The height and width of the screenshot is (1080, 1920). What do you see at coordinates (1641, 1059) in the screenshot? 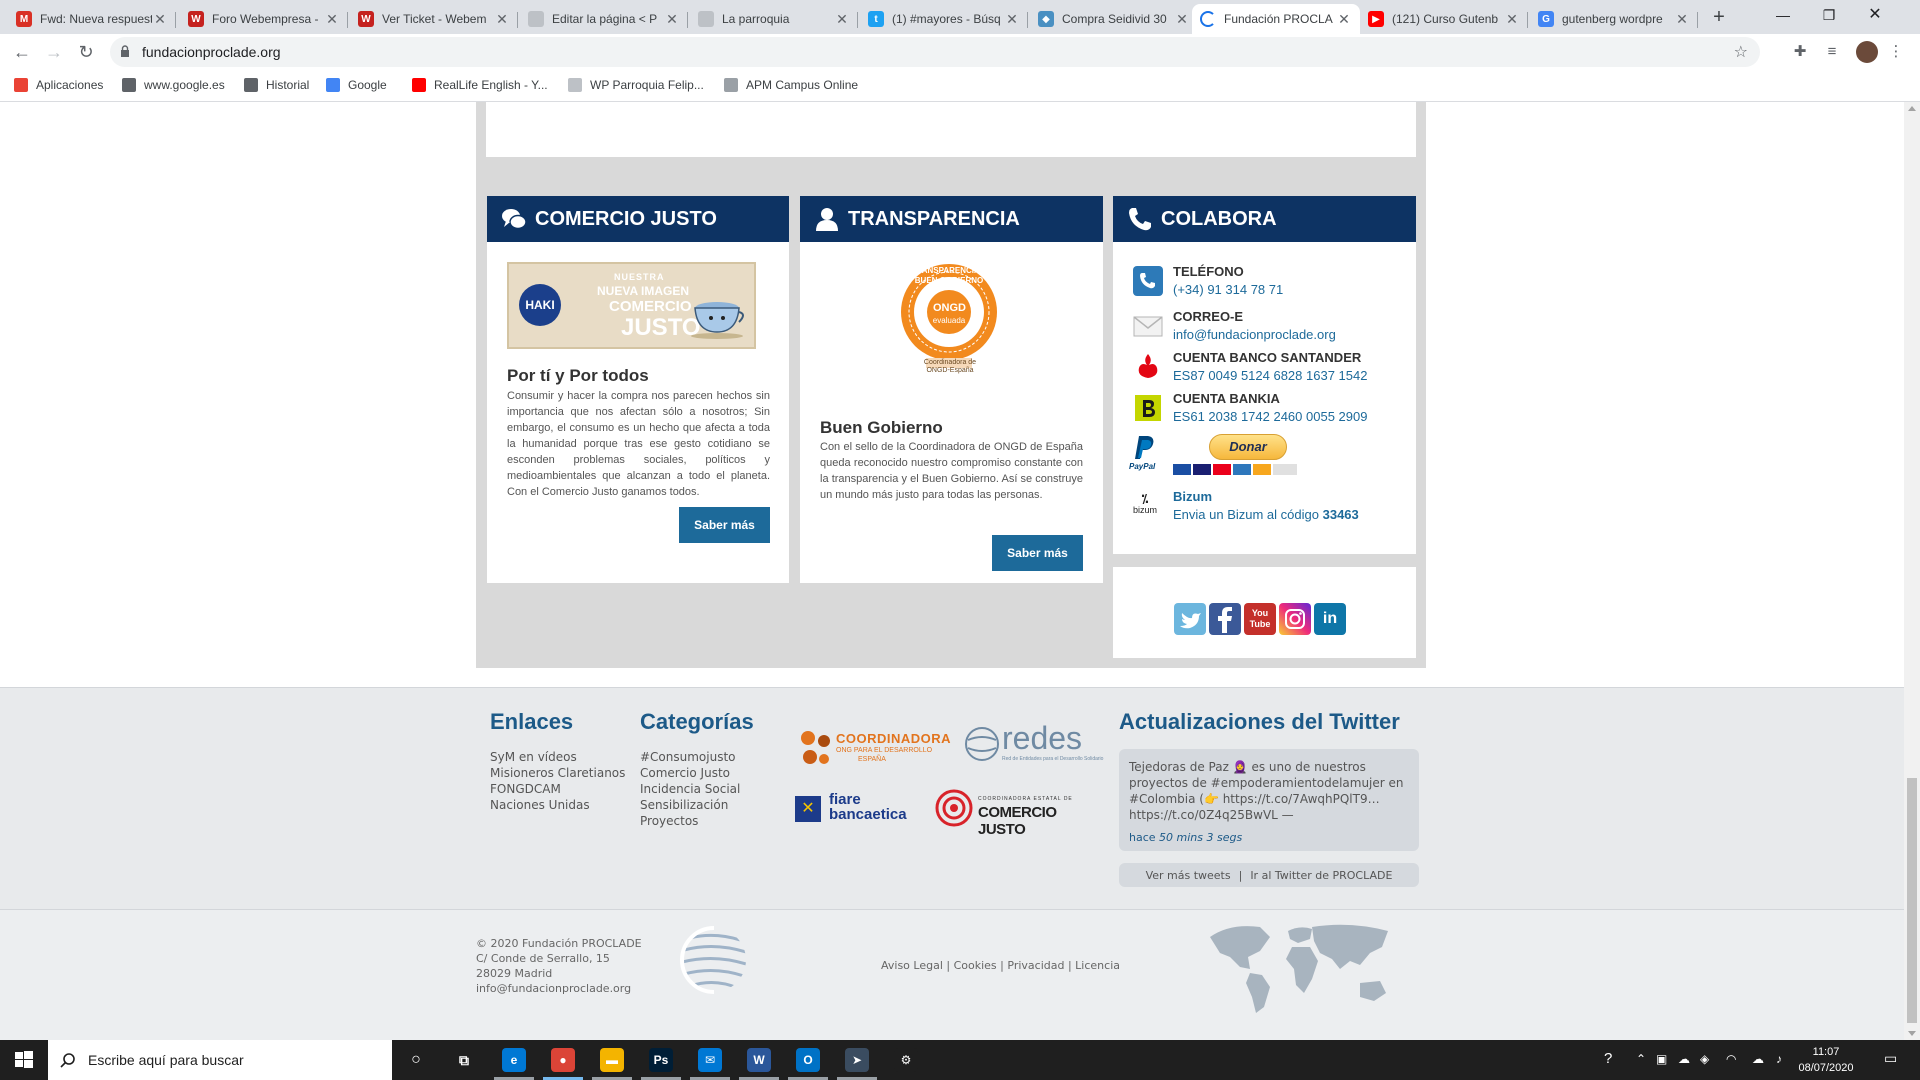
I see `tray-chevron-icon: ⌃` at bounding box center [1641, 1059].